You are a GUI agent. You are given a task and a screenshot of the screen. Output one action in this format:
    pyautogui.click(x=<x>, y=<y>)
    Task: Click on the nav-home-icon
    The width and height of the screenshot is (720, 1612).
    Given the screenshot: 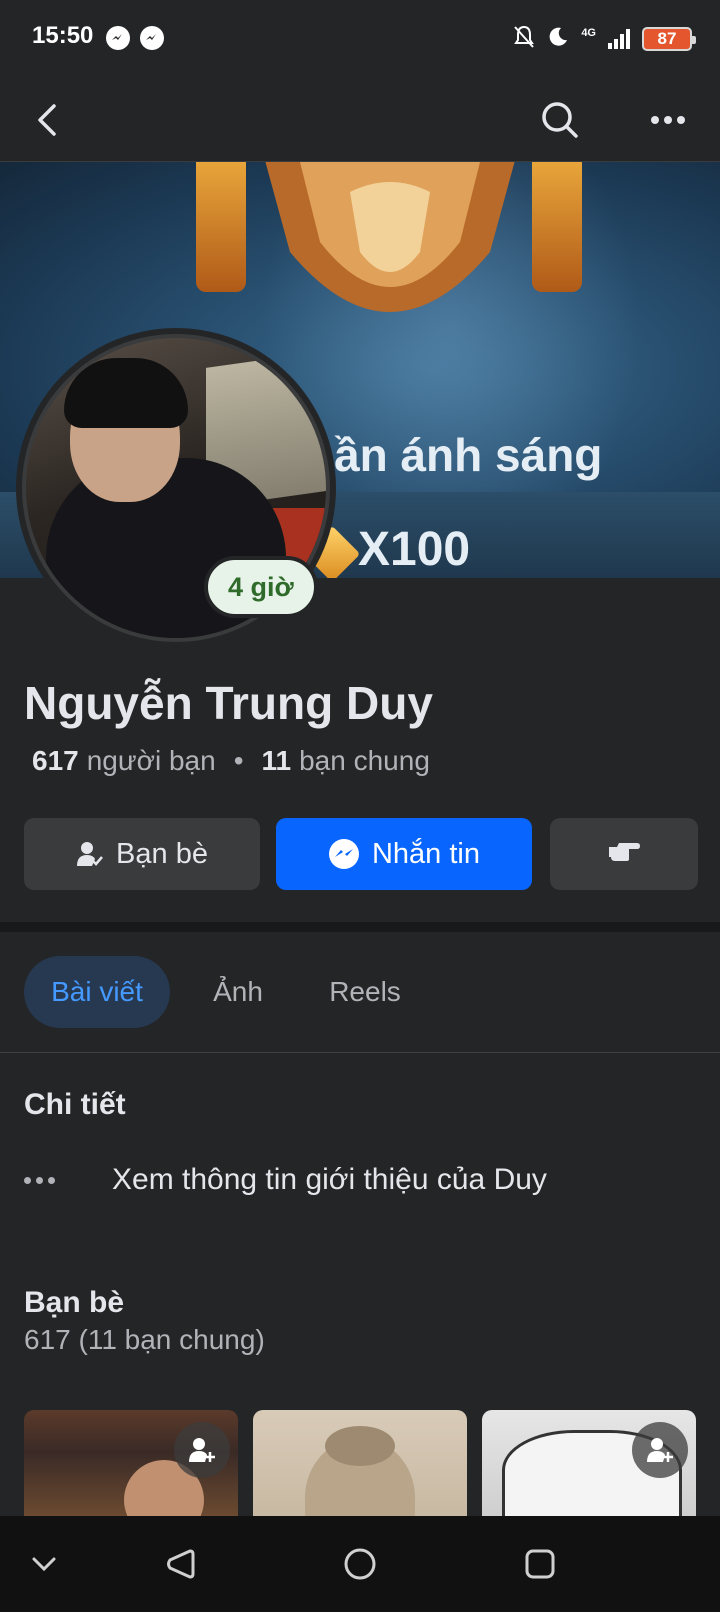 What is the action you would take?
    pyautogui.click(x=360, y=1564)
    